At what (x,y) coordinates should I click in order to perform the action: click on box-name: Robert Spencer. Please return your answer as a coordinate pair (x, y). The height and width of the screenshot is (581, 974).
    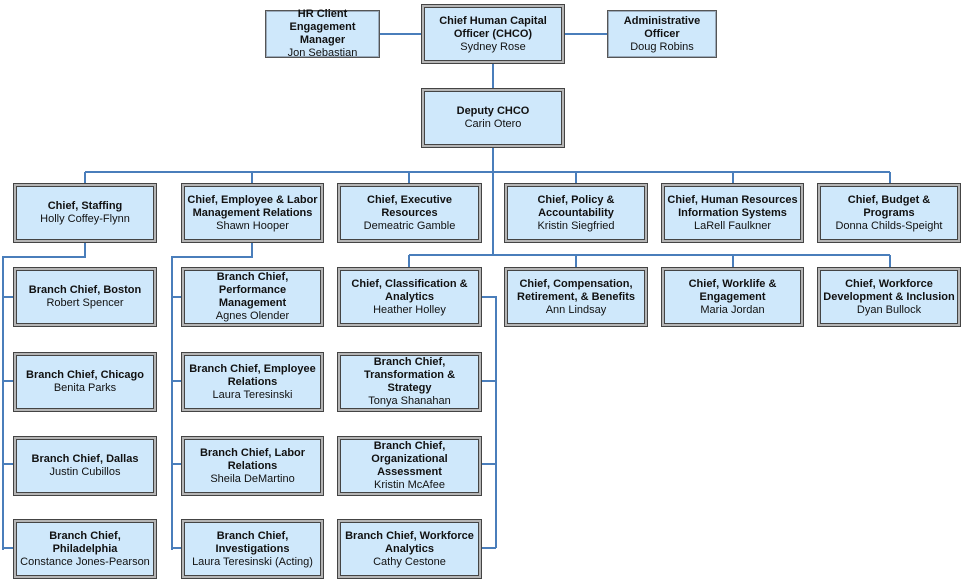
    Looking at the image, I should click on (85, 303).